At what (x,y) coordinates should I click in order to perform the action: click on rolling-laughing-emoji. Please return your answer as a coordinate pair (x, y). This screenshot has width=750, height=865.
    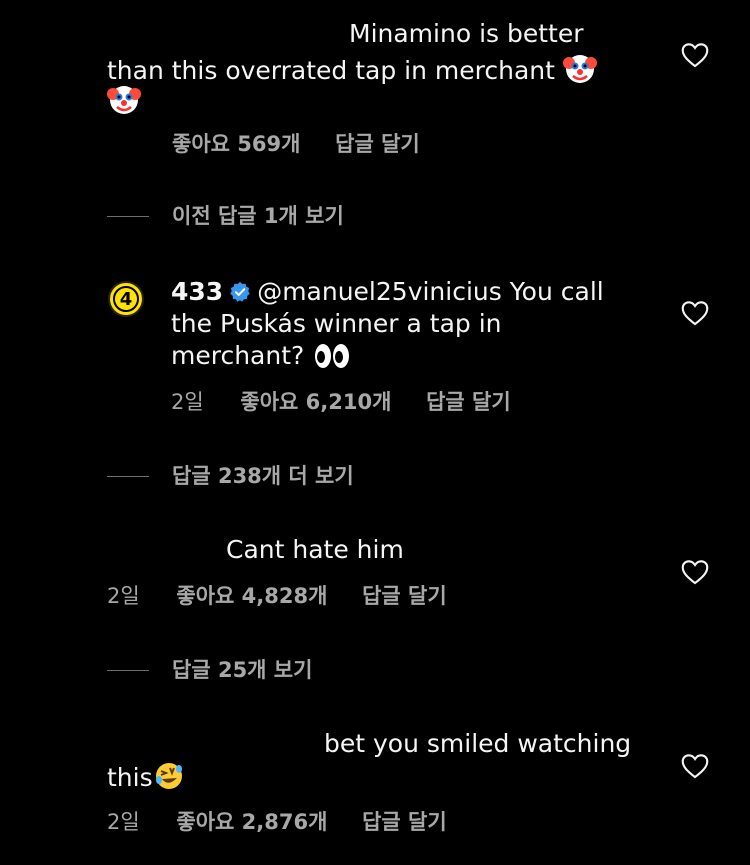
    Looking at the image, I should click on (169, 780).